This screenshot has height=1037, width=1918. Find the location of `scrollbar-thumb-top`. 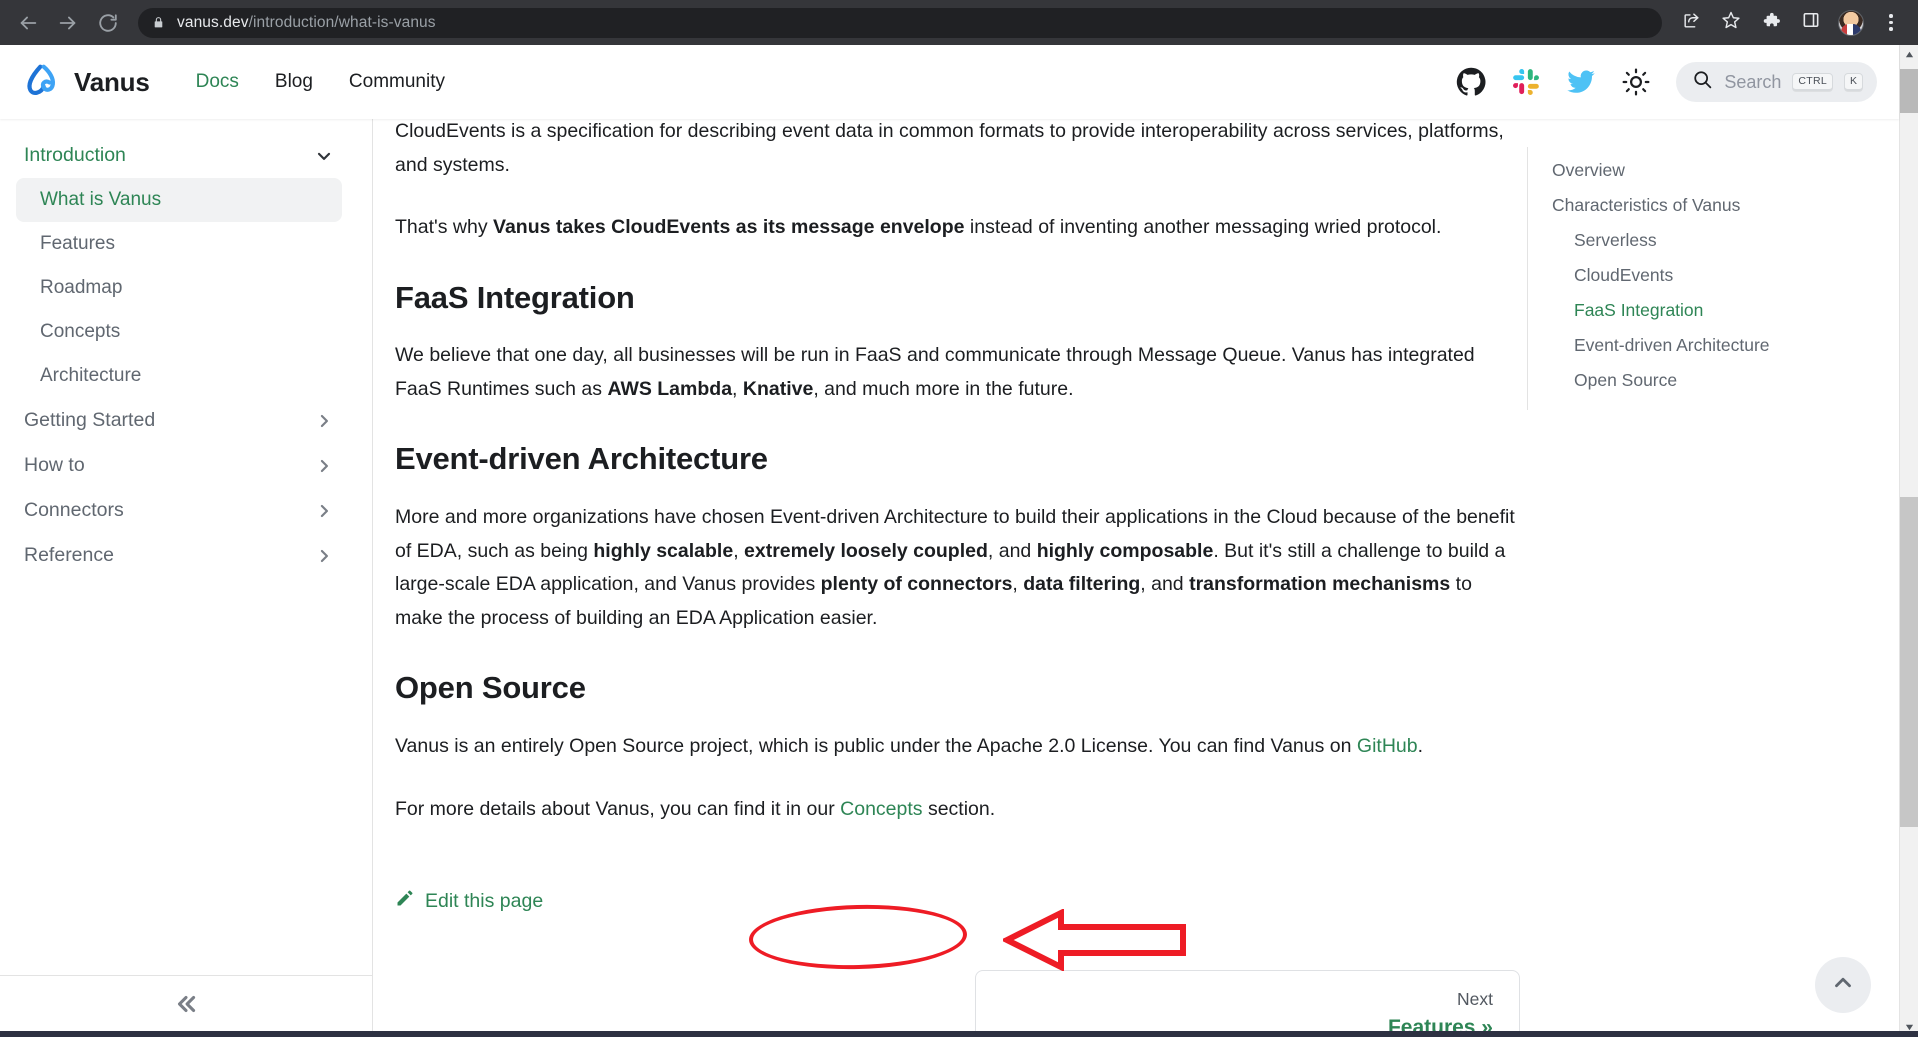

scrollbar-thumb-top is located at coordinates (1909, 91).